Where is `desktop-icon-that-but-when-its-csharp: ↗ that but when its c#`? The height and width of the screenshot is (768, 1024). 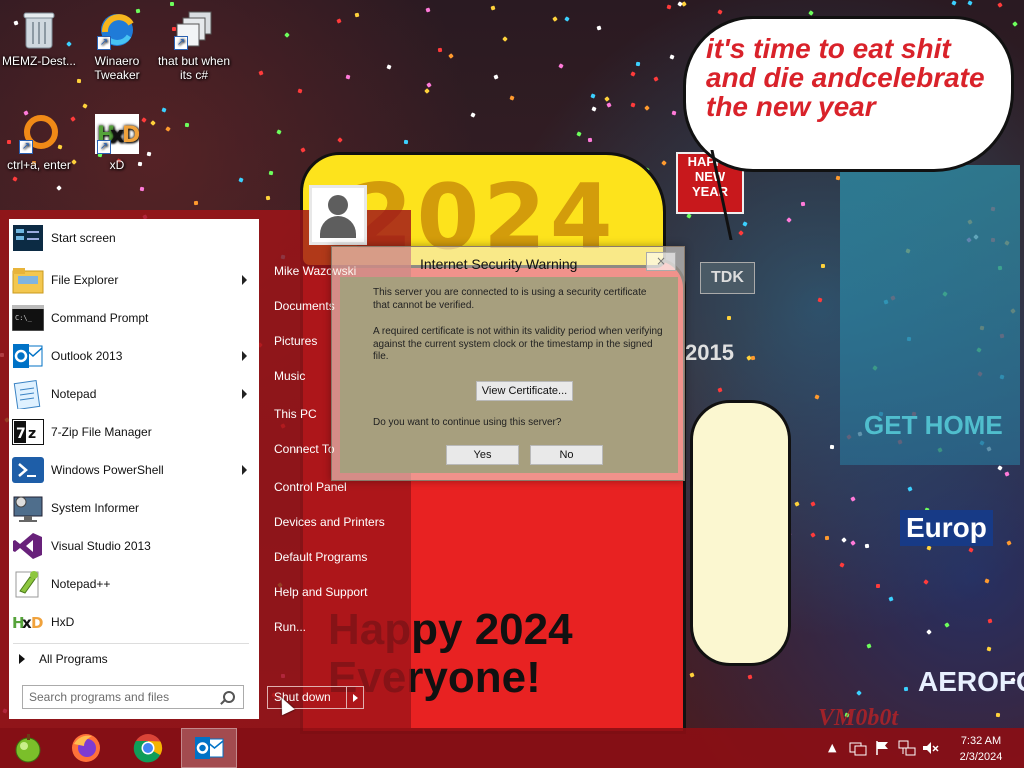 desktop-icon-that-but-when-its-csharp: ↗ that but when its c# is located at coordinates (194, 45).